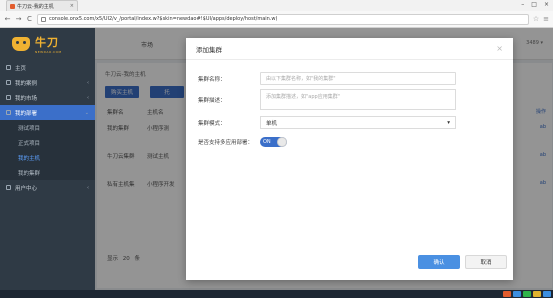 The width and height of the screenshot is (553, 298). What do you see at coordinates (29, 19) in the screenshot?
I see `reload-icon: C` at bounding box center [29, 19].